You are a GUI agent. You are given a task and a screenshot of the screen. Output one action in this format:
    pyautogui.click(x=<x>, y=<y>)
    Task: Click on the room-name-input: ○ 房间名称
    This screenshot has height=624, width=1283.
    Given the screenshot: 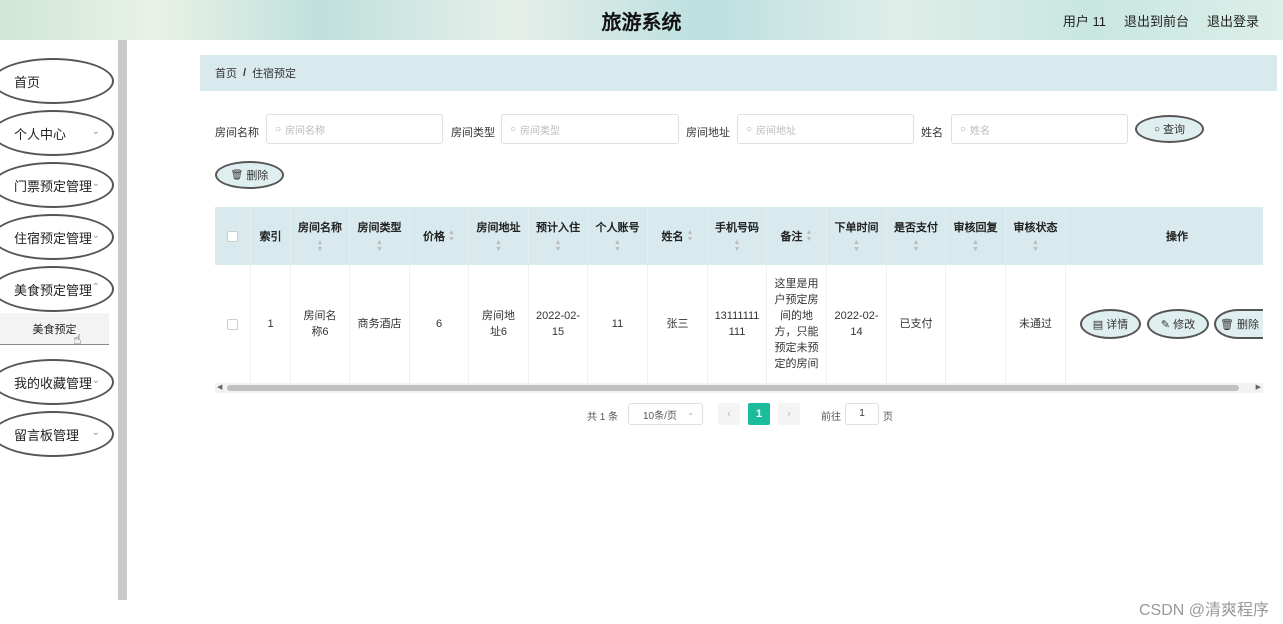 What is the action you would take?
    pyautogui.click(x=354, y=129)
    